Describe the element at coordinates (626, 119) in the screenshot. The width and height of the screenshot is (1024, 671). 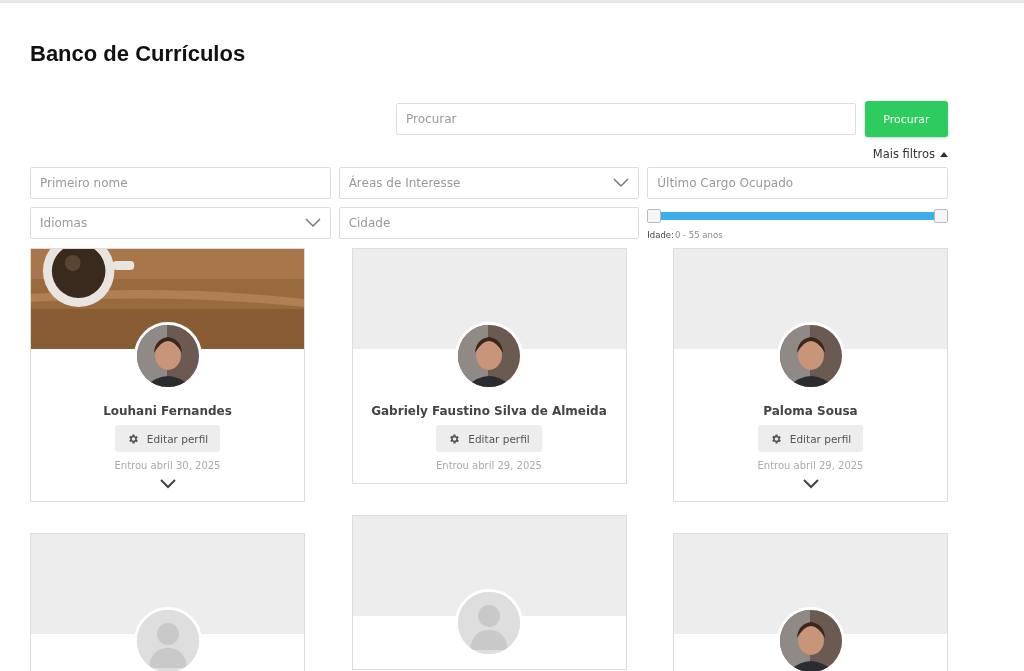
I see `search-field: Procurar` at that location.